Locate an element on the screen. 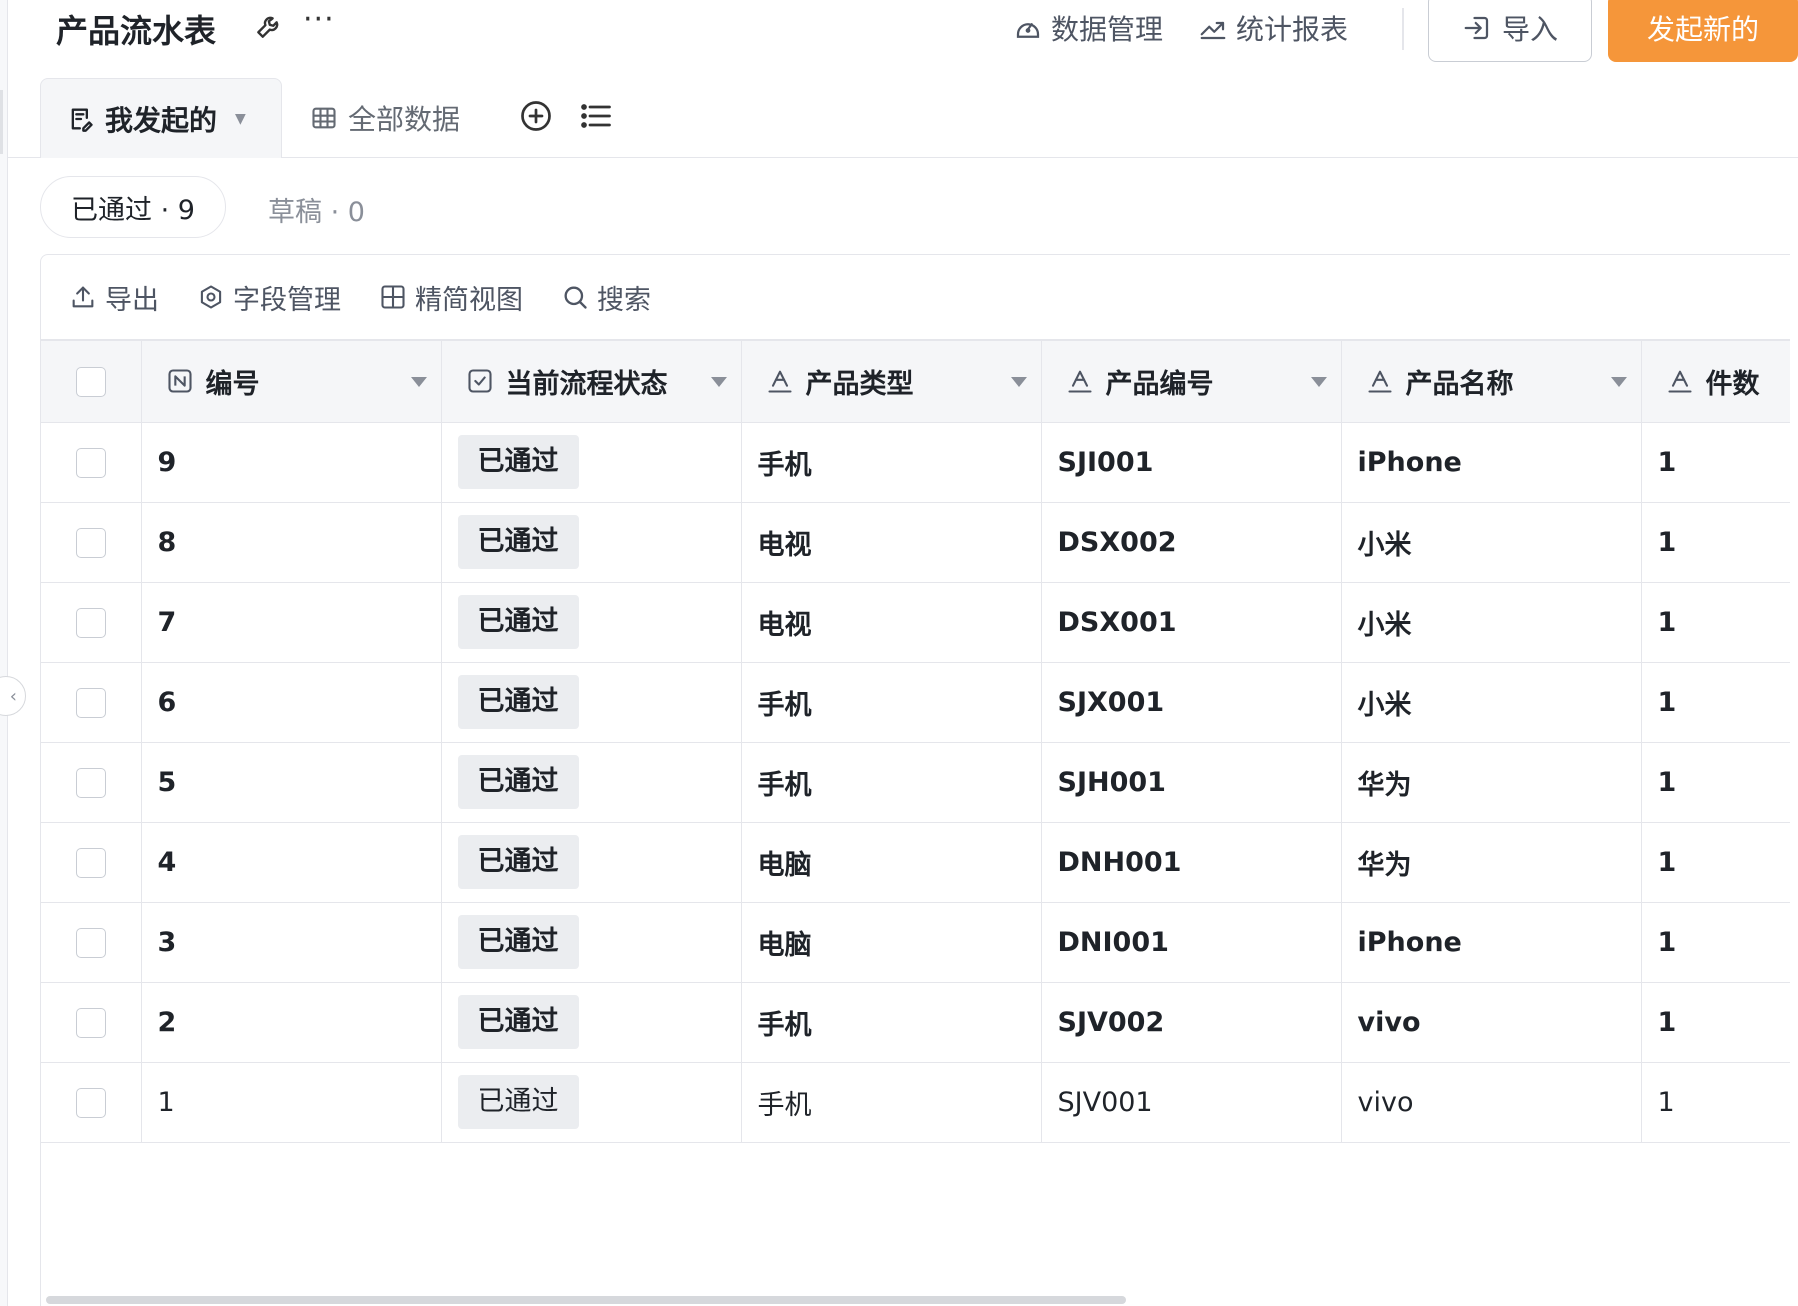 The height and width of the screenshot is (1306, 1798). cell-id: 4 is located at coordinates (291, 862).